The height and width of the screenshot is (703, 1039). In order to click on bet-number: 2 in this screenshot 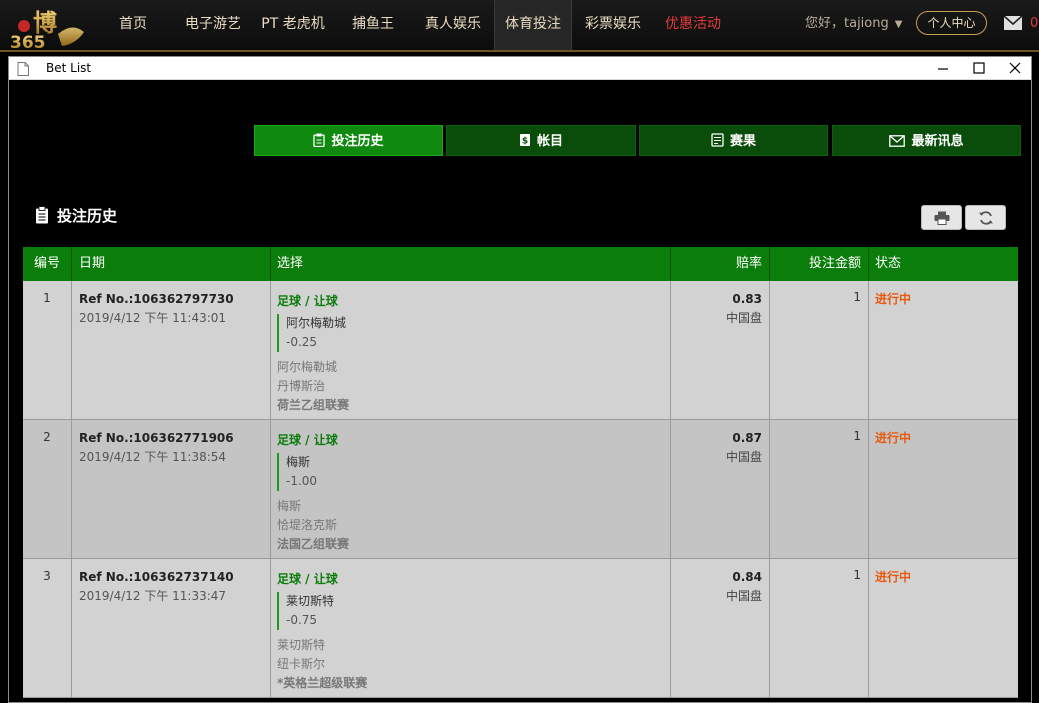, I will do `click(47, 489)`.